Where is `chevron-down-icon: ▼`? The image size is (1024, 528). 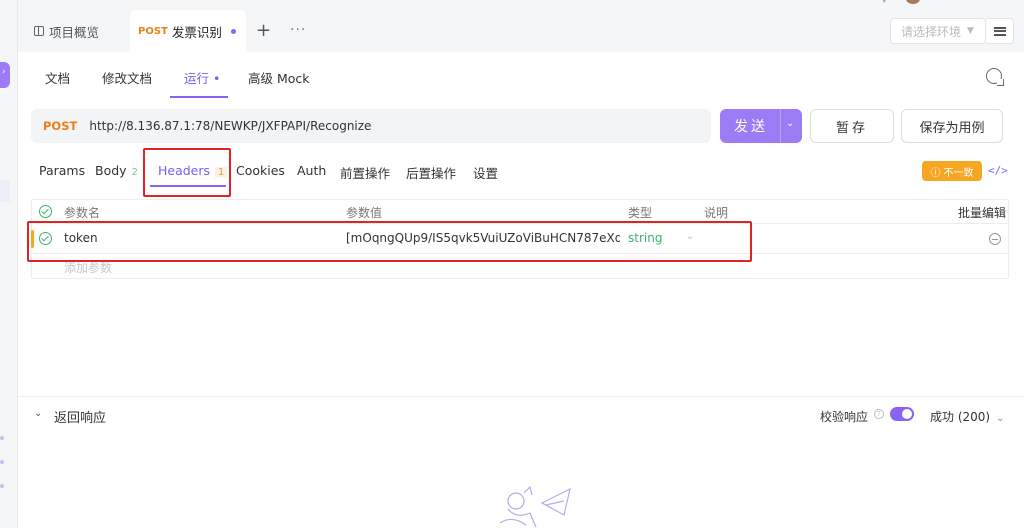 chevron-down-icon: ▼ is located at coordinates (970, 31).